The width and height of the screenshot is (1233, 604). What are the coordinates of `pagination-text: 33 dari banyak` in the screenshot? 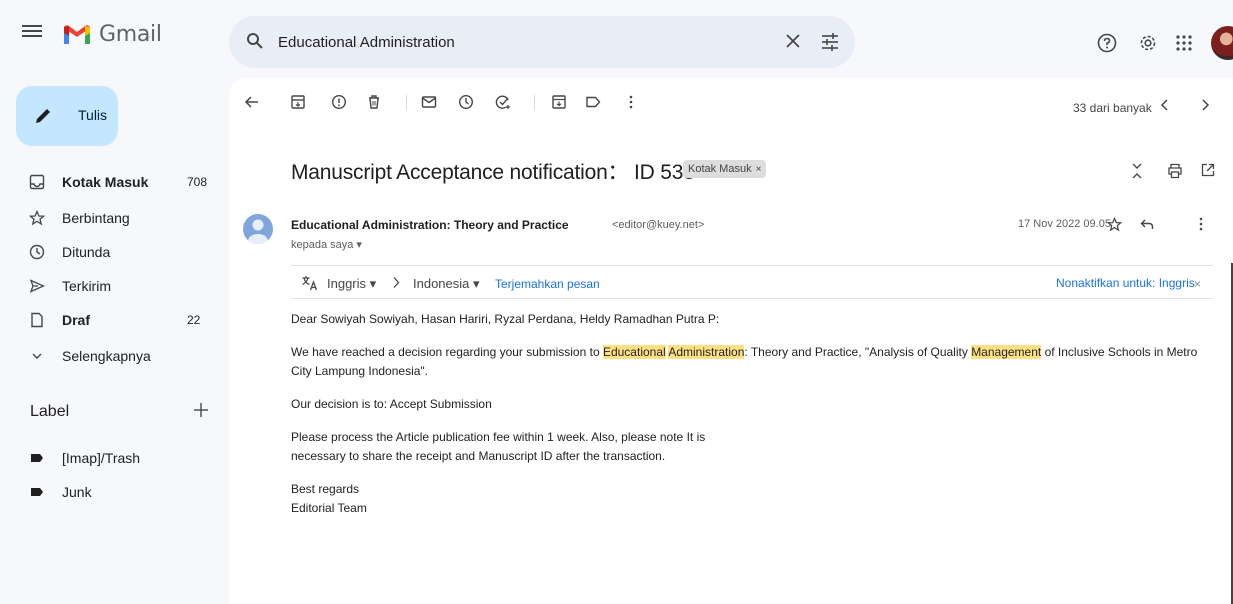 It's located at (1112, 108).